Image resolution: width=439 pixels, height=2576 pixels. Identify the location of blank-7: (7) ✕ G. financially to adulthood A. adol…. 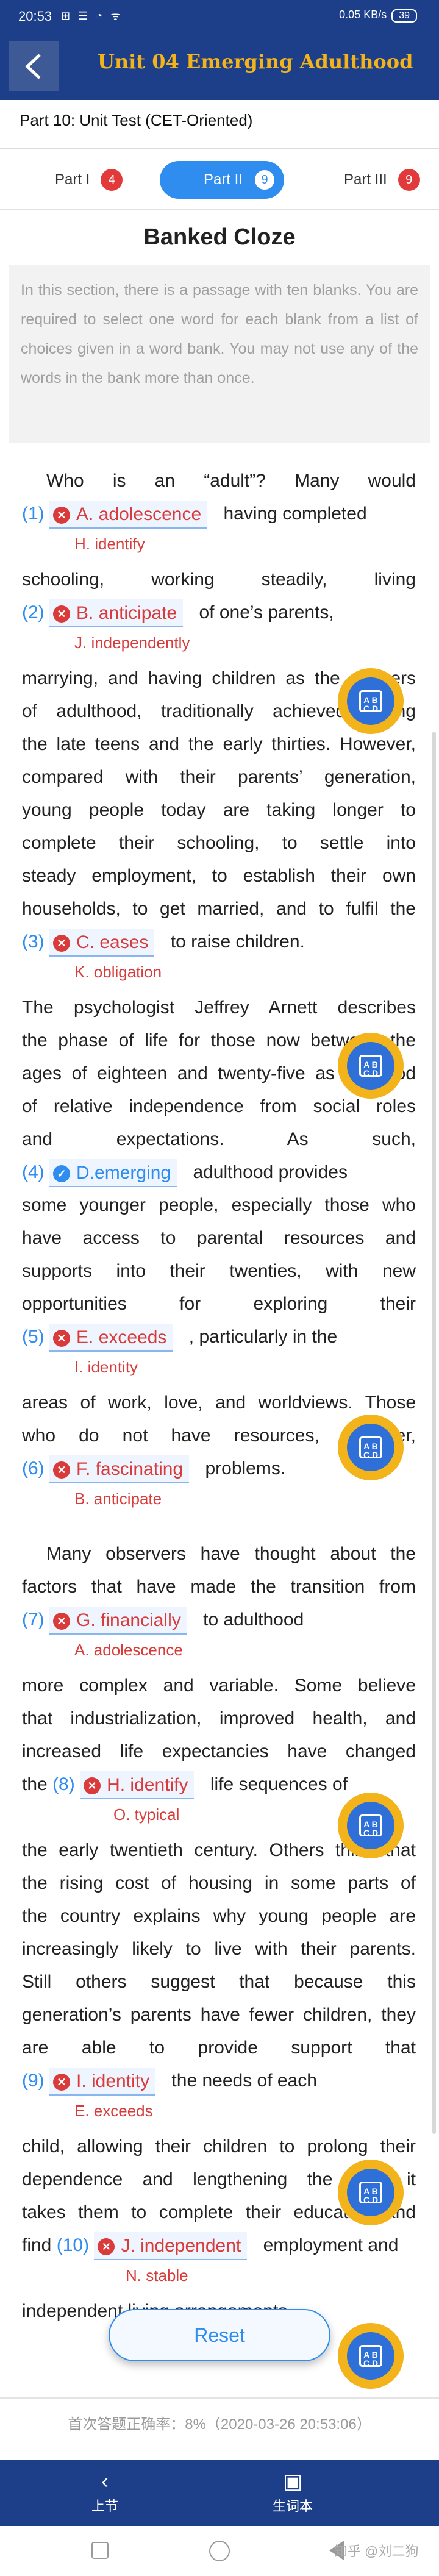
(219, 1636).